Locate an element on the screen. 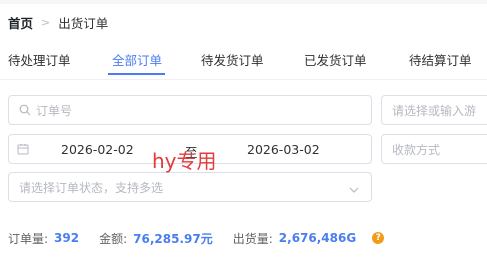 This screenshot has width=487, height=274. calendar-icon is located at coordinates (23, 150).